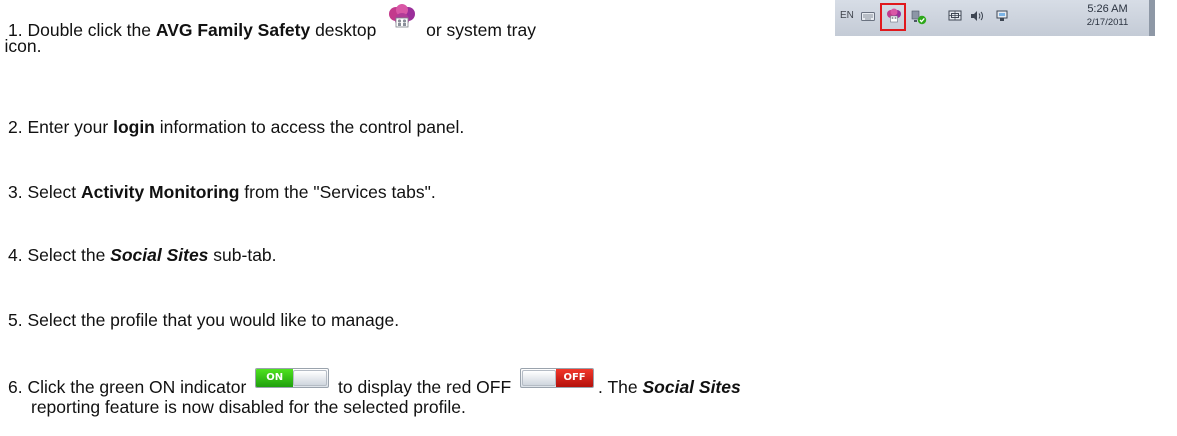 The image size is (1177, 436). I want to click on step-2-text-pre: Enter your, so click(70, 127).